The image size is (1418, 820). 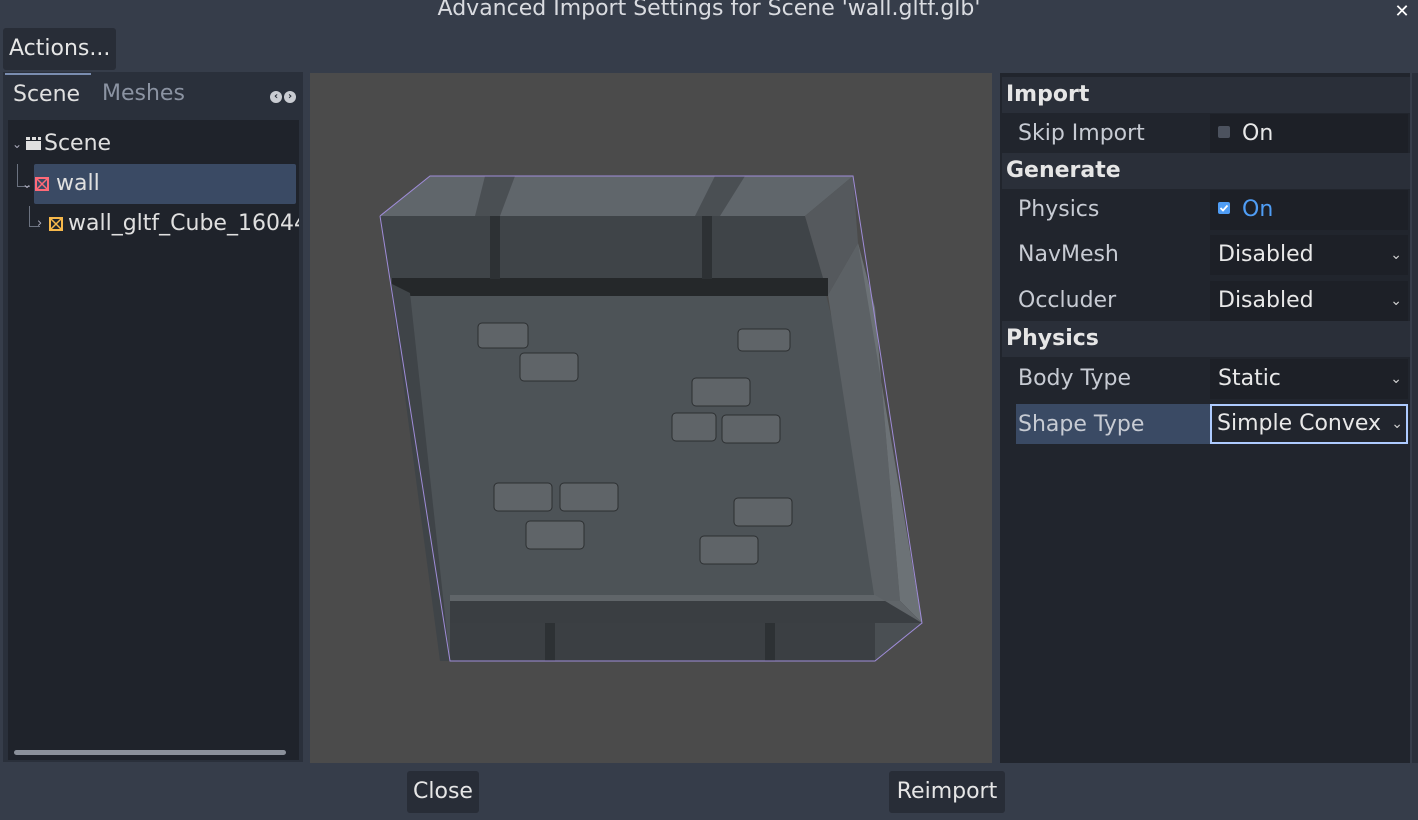 What do you see at coordinates (1081, 424) in the screenshot?
I see `shape-type-label: Shape Type` at bounding box center [1081, 424].